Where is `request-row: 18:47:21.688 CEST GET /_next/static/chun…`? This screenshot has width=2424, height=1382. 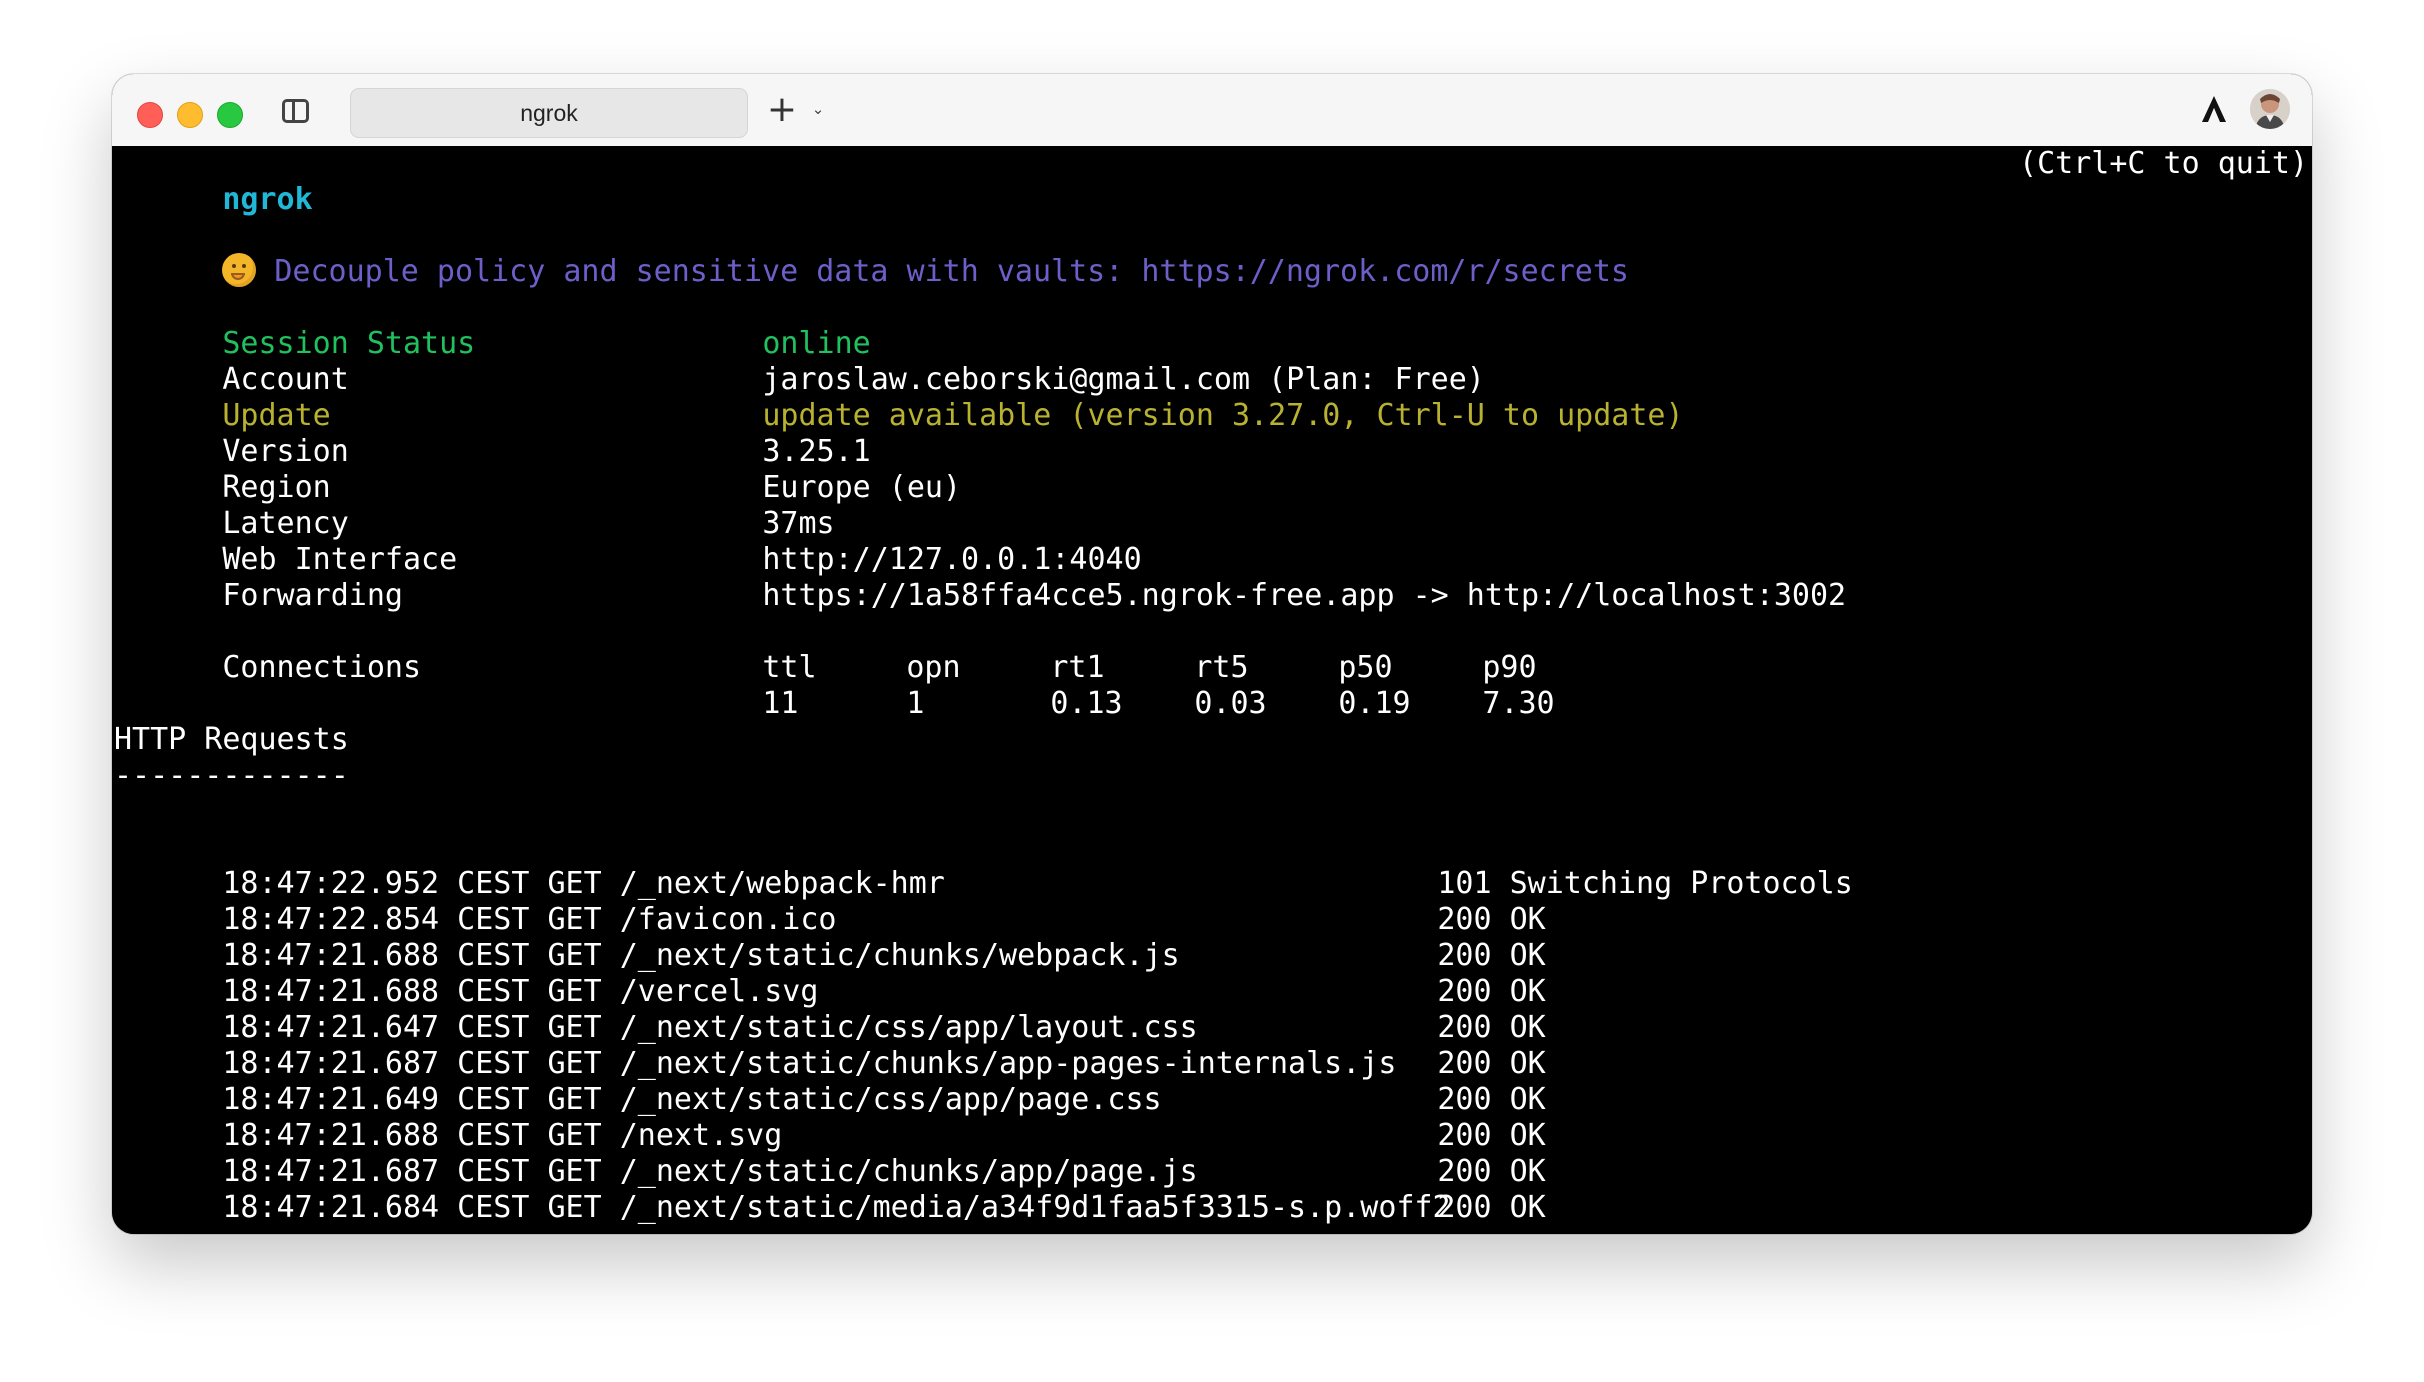 request-row: 18:47:21.688 CEST GET /_next/static/chun… is located at coordinates (829, 937).